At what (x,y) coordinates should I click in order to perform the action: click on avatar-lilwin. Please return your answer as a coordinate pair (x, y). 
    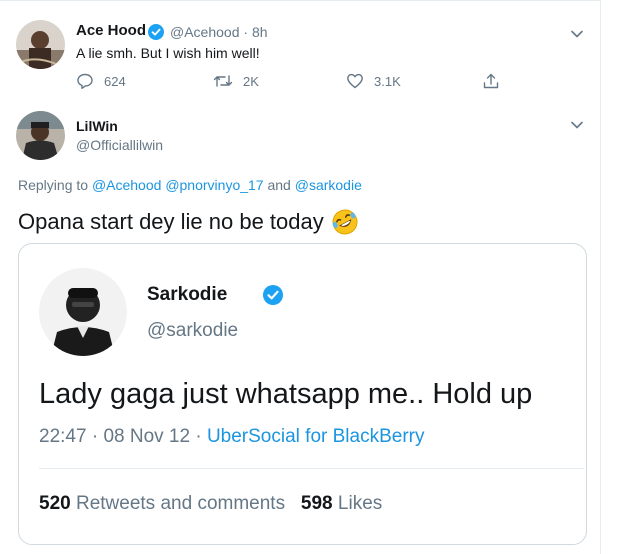
    Looking at the image, I should click on (40, 135).